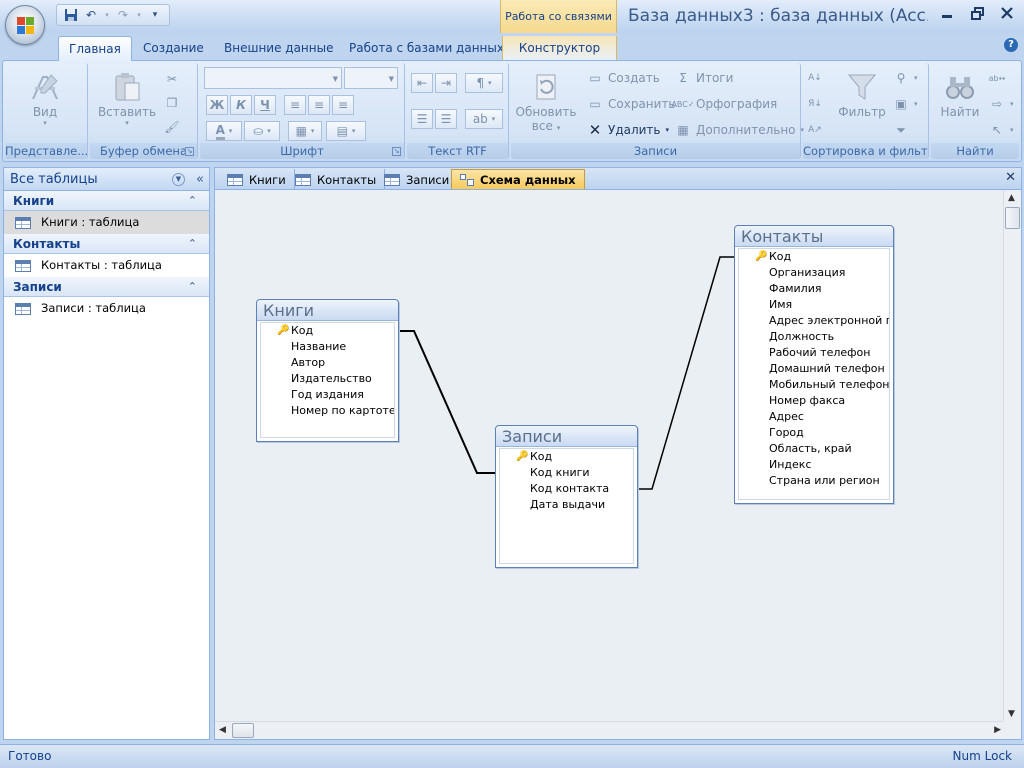  Describe the element at coordinates (295, 105) in the screenshot. I see `align-left-button: ≡` at that location.